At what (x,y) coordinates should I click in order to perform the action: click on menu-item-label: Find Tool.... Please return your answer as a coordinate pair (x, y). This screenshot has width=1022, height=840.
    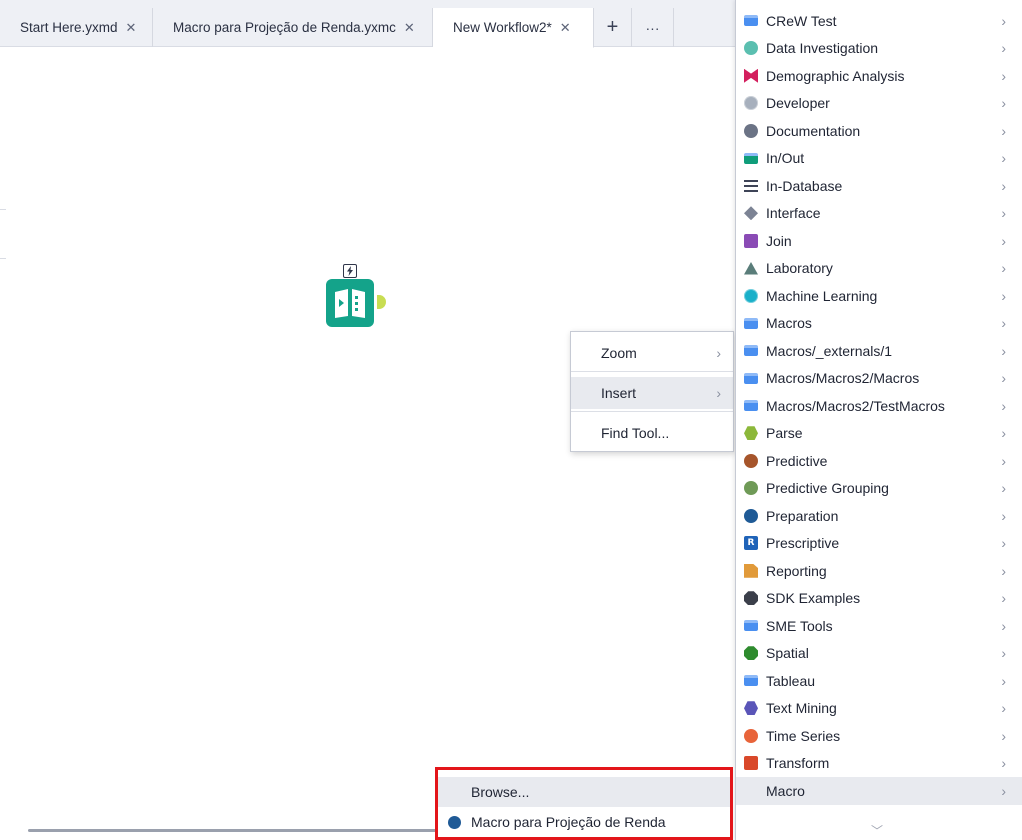
    Looking at the image, I should click on (635, 433).